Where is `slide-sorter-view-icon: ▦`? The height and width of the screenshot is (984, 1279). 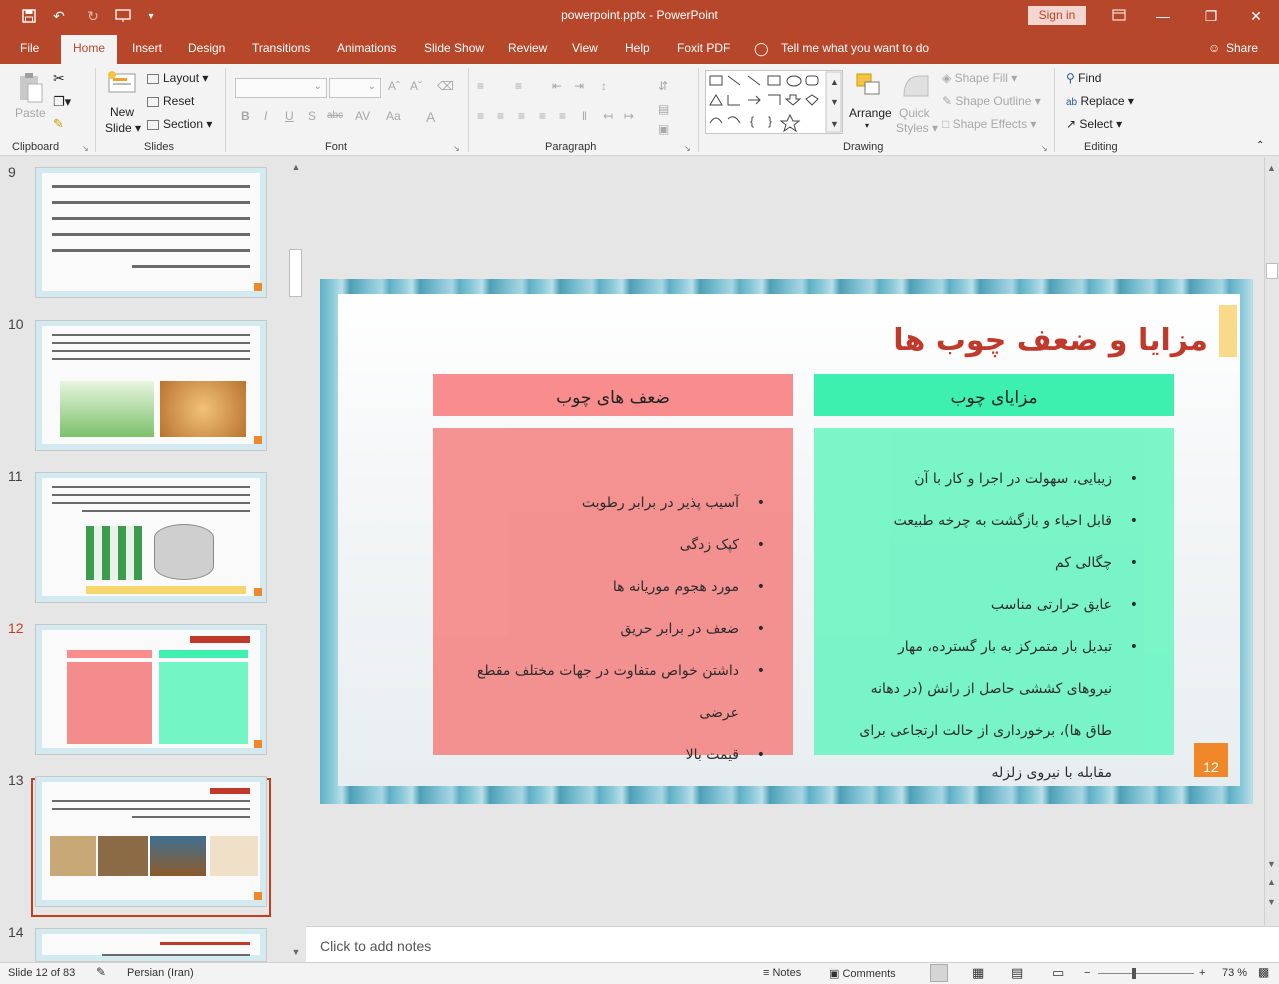
slide-sorter-view-icon: ▦ is located at coordinates (978, 973).